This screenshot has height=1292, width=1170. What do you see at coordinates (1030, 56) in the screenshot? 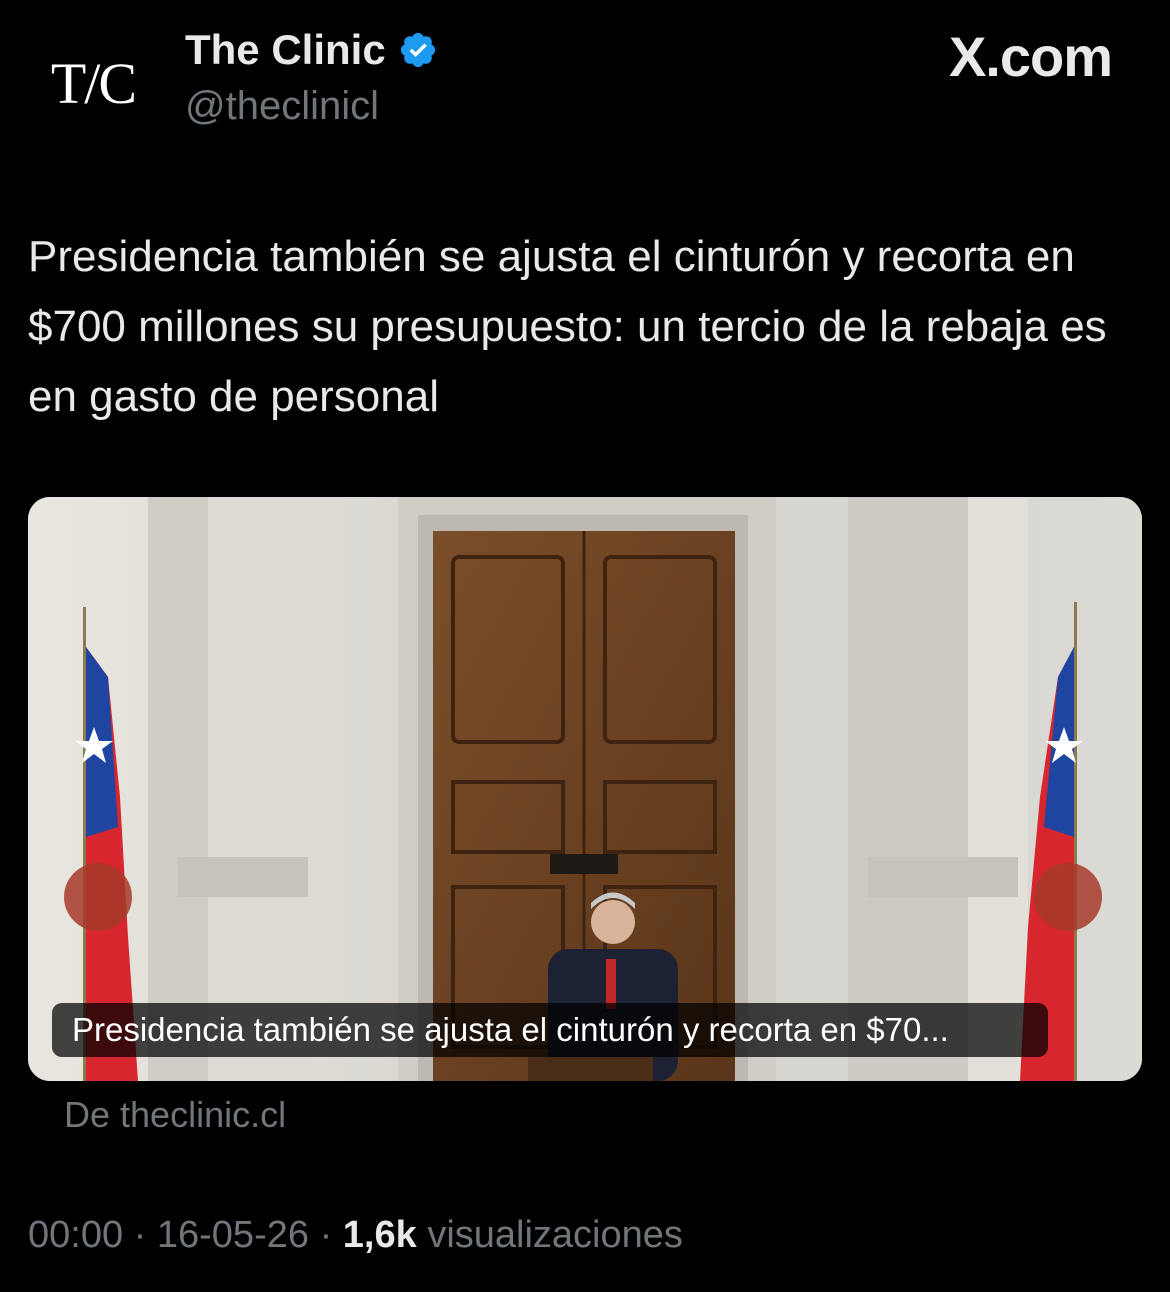
I see `site-brand: X.com` at bounding box center [1030, 56].